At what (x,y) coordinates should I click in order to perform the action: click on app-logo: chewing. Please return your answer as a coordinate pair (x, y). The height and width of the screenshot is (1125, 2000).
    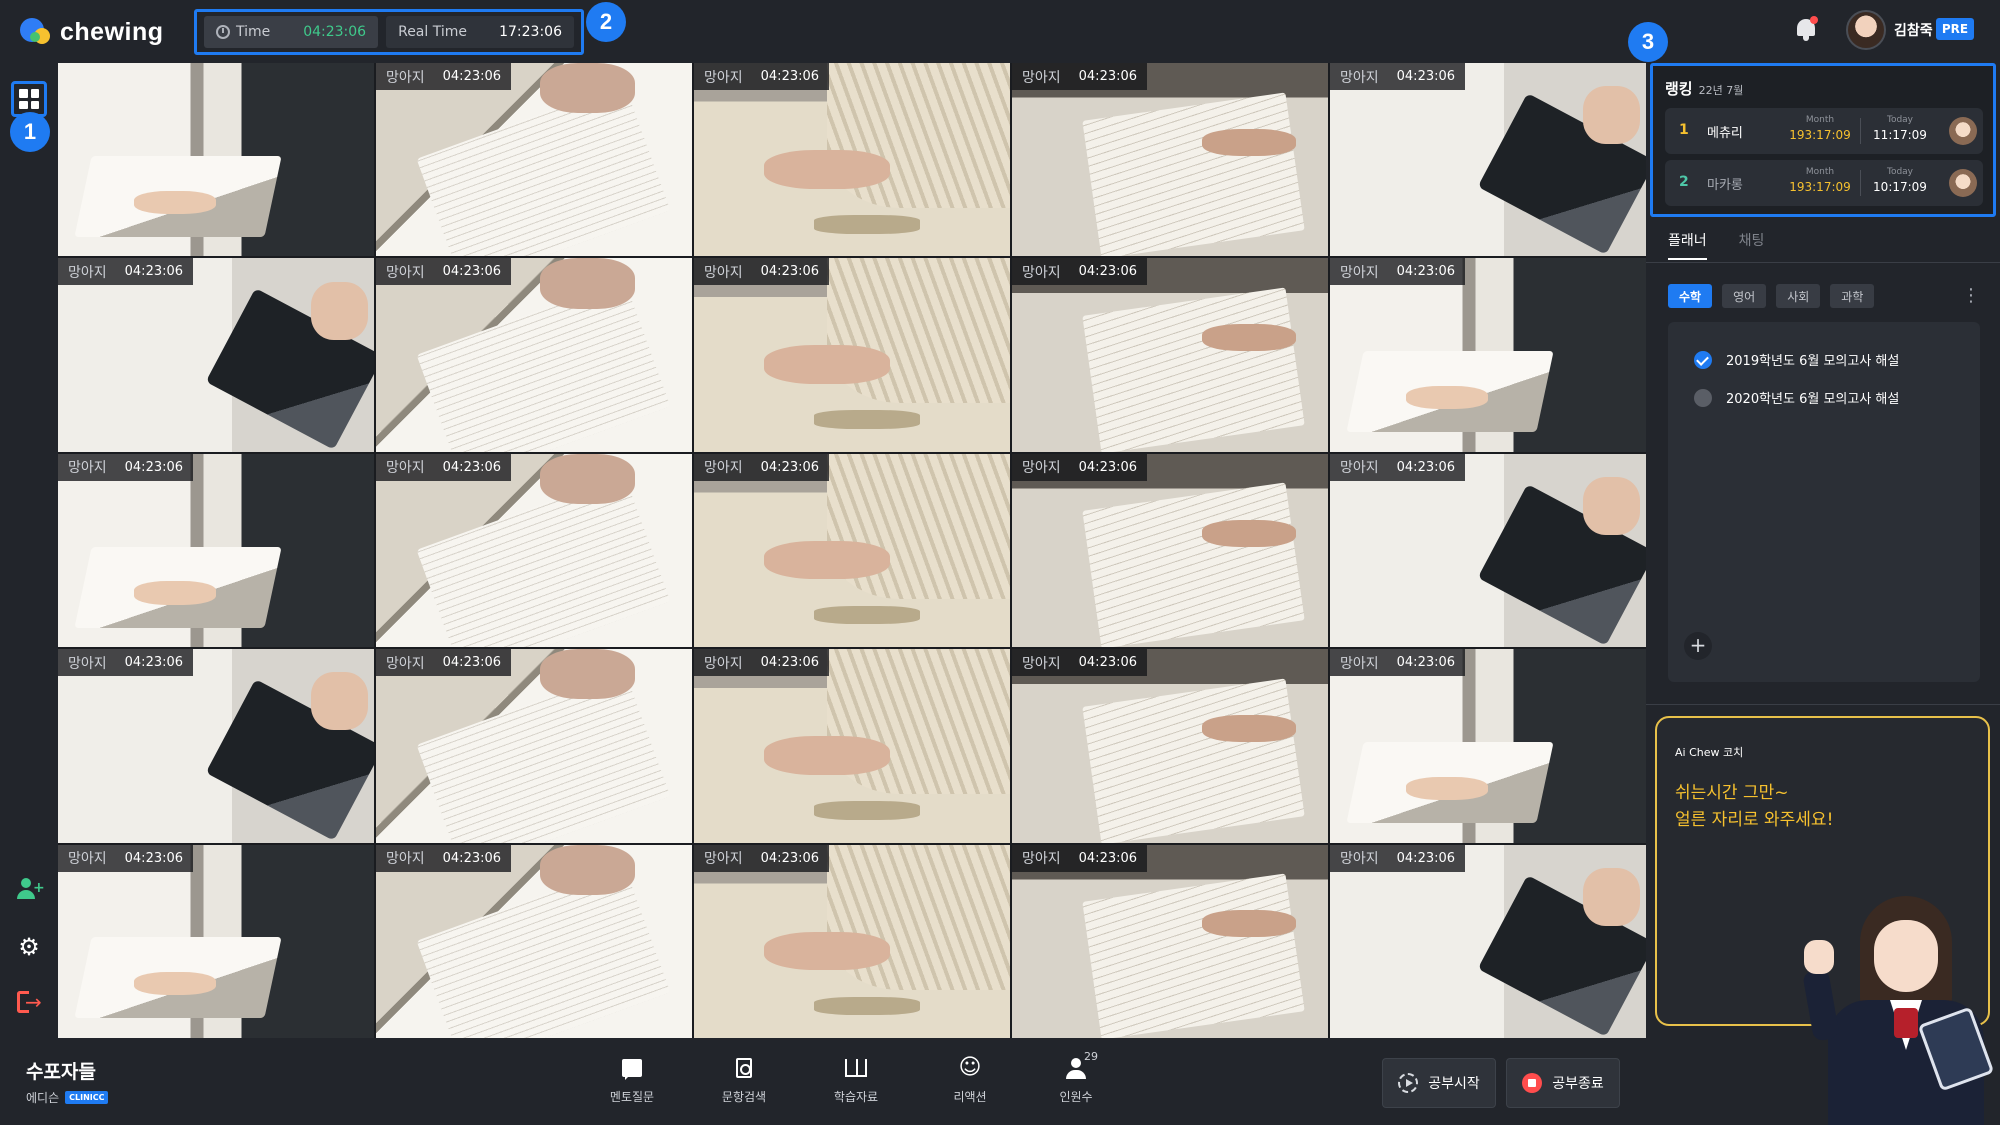
    Looking at the image, I should click on (92, 32).